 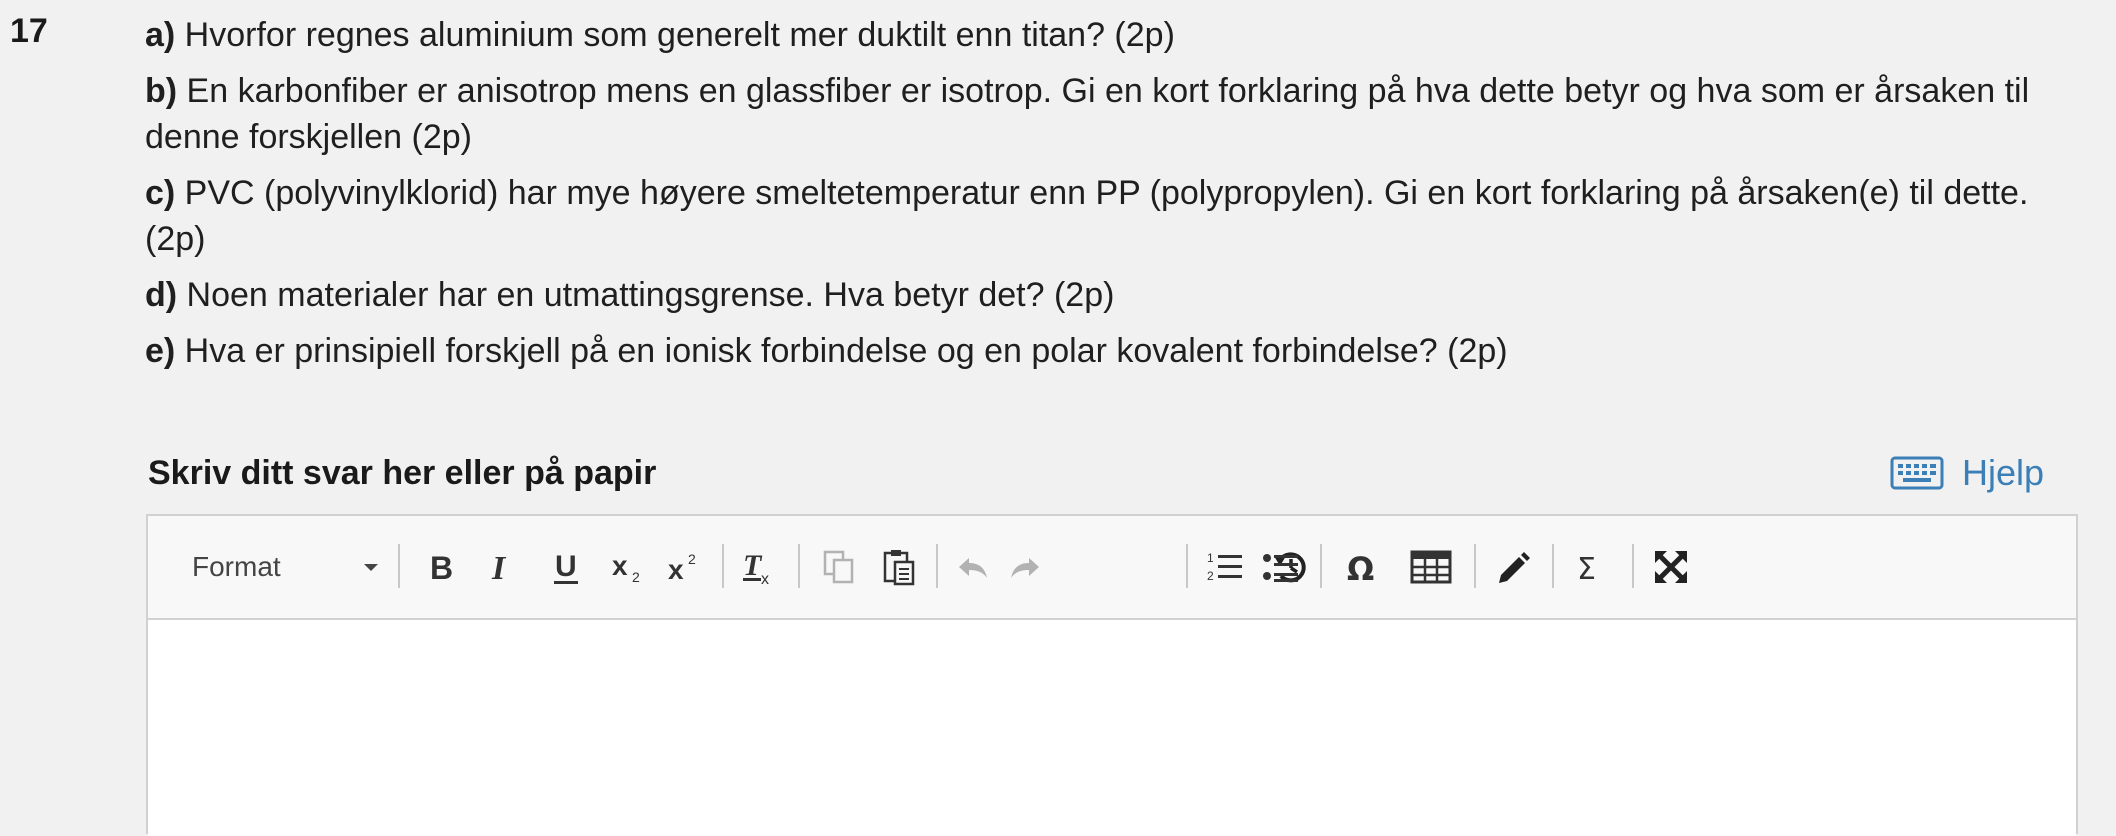 What do you see at coordinates (292, 567) in the screenshot?
I see `format-dropdown: Format` at bounding box center [292, 567].